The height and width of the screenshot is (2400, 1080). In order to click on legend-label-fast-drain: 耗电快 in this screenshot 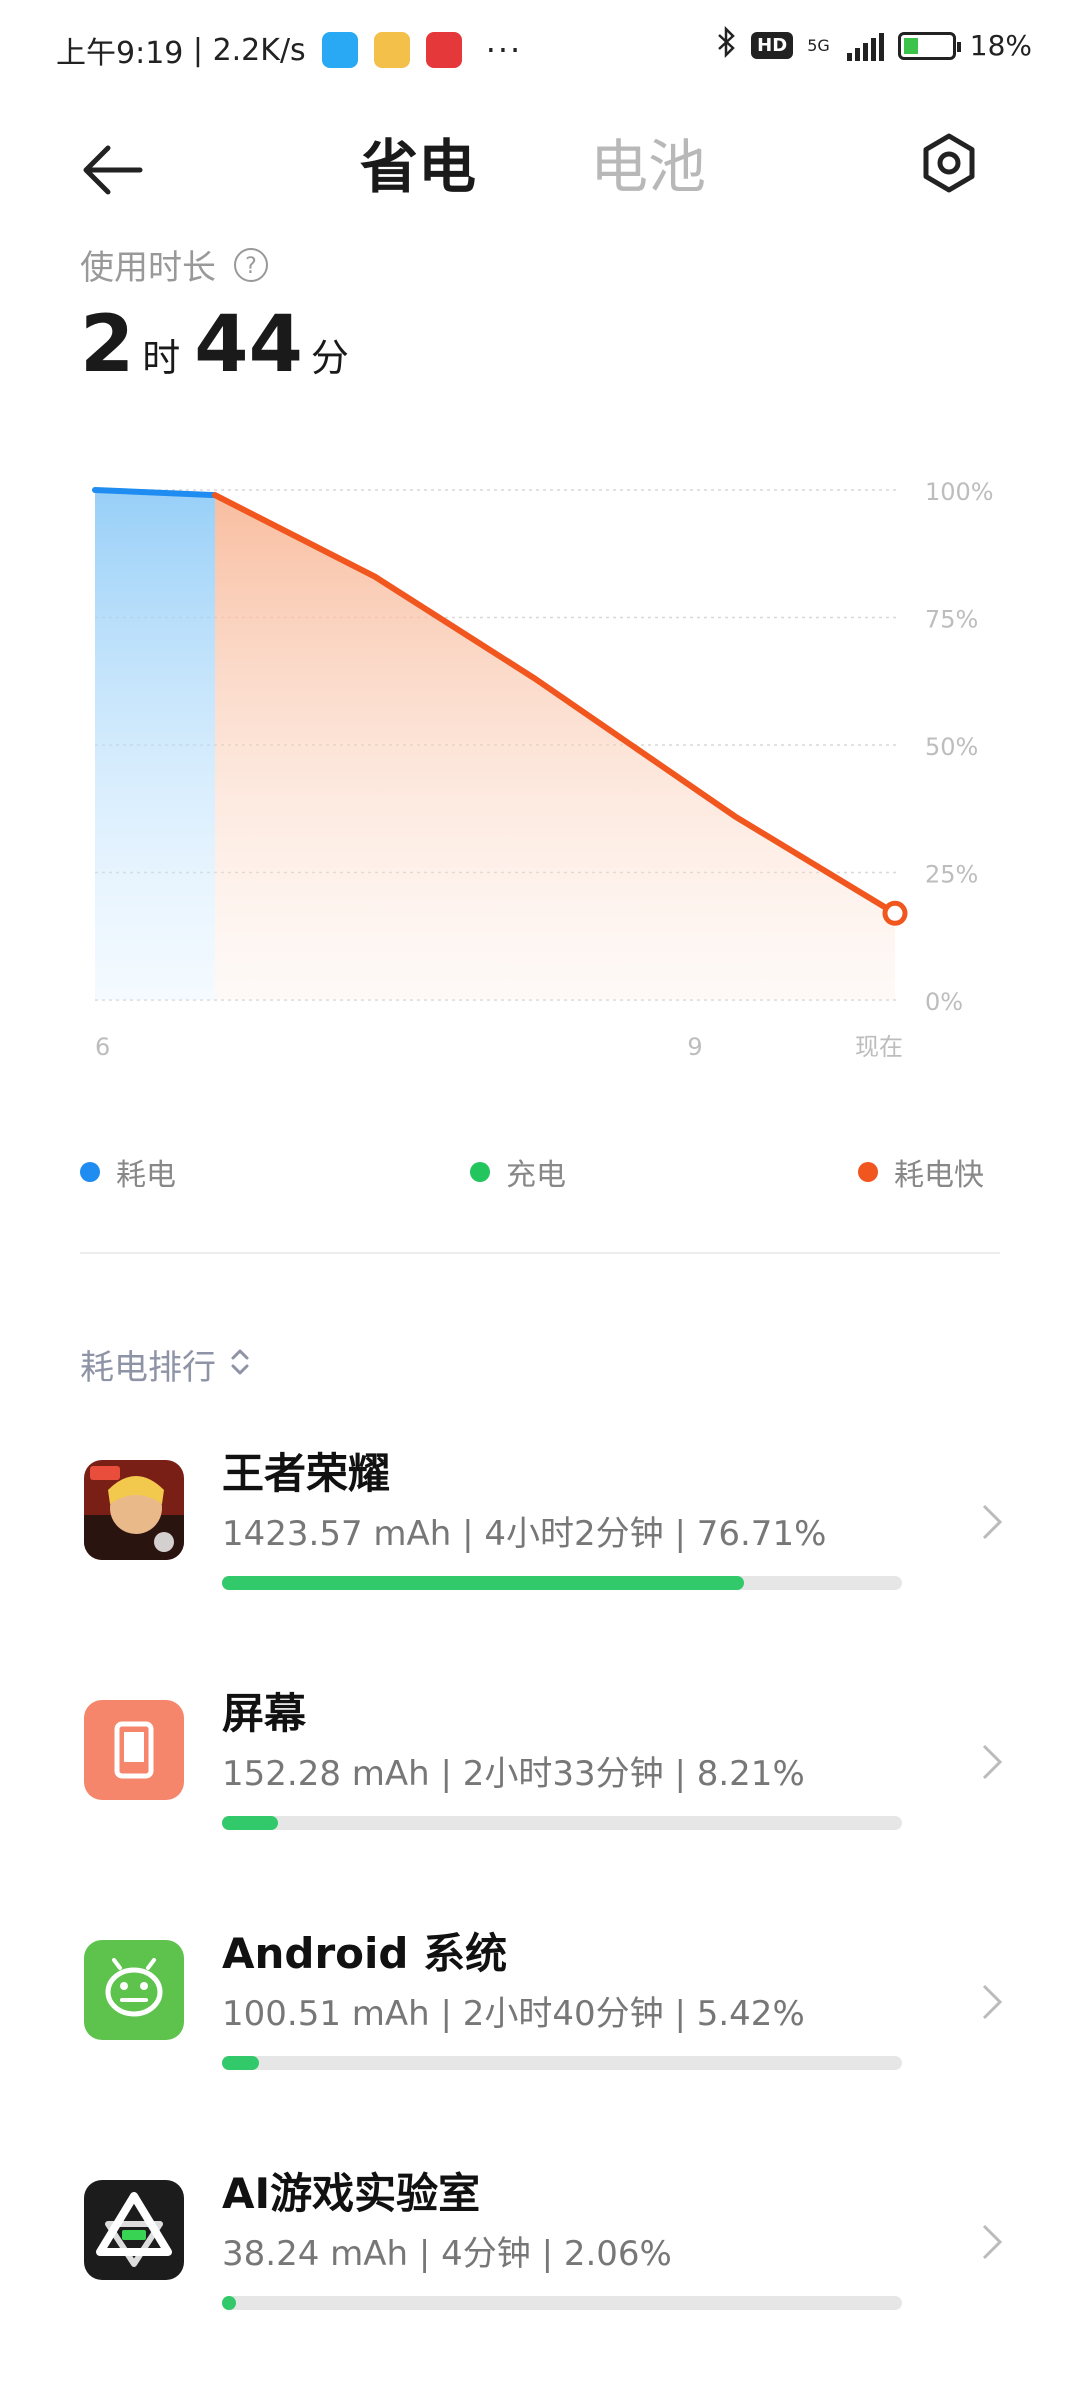, I will do `click(939, 1175)`.